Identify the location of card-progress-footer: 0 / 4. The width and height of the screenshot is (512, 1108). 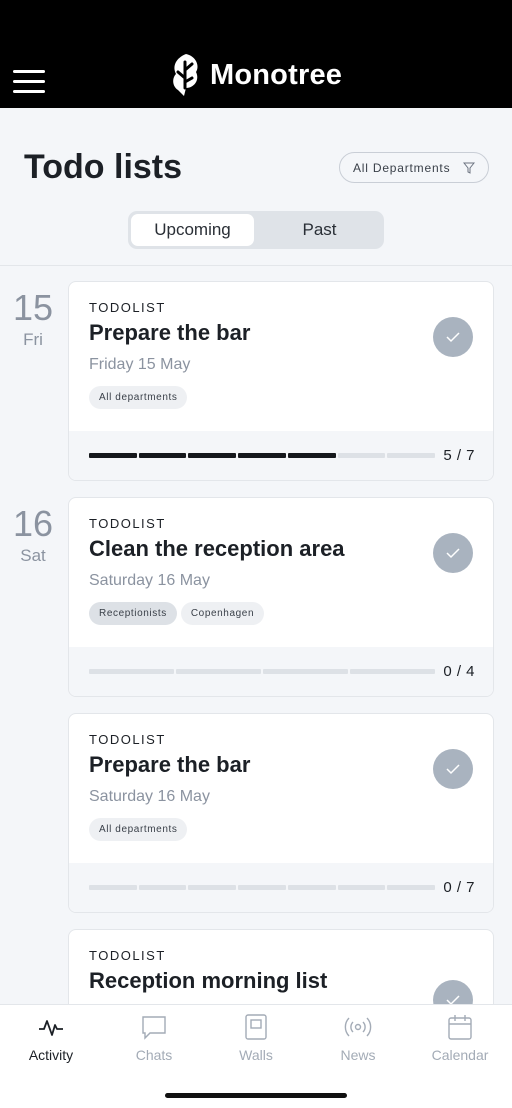
(281, 671).